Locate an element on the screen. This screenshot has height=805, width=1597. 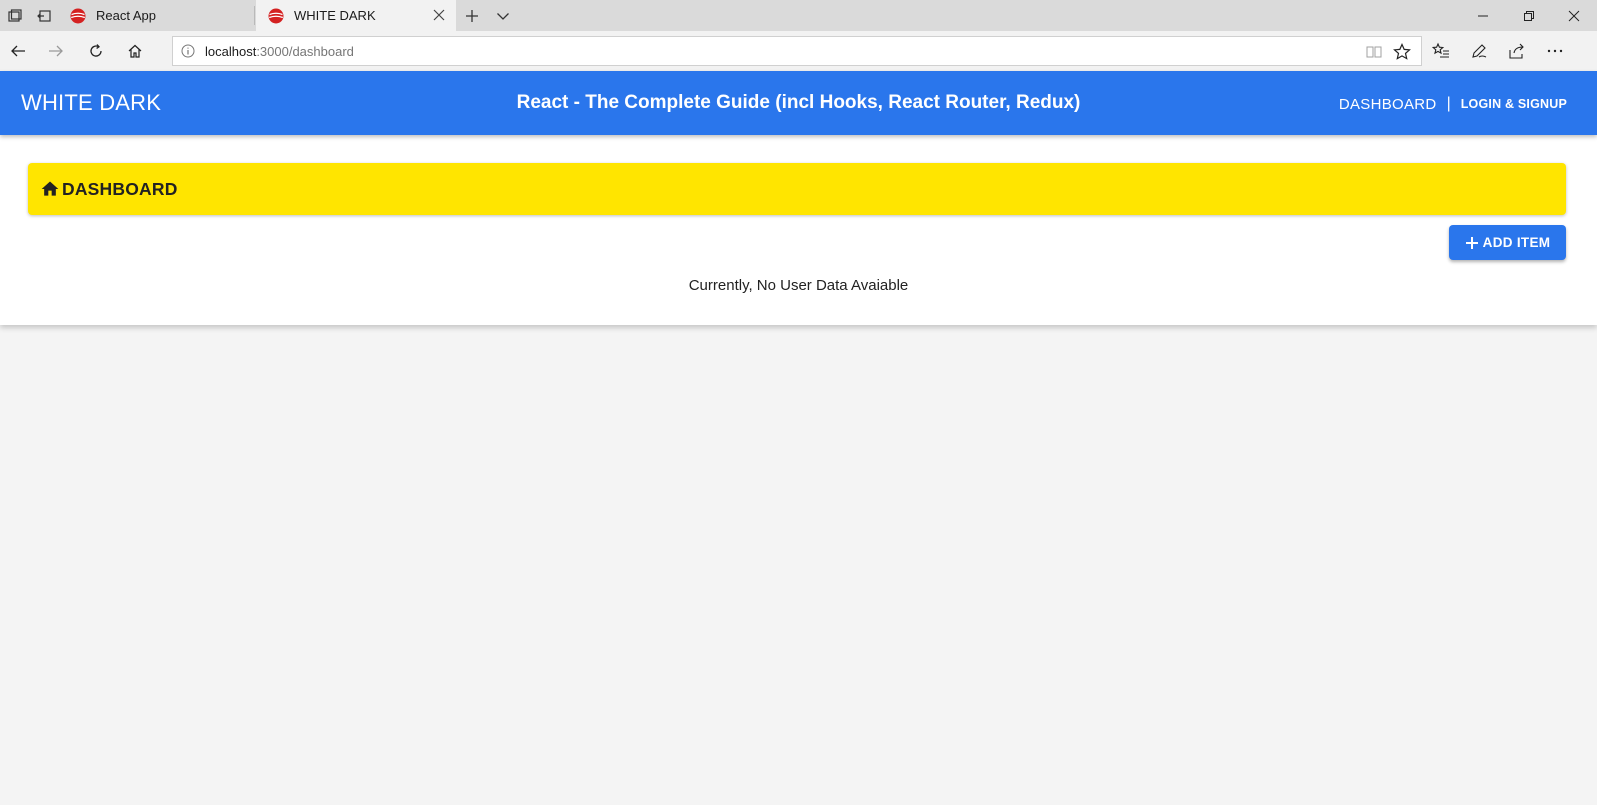
new-tab-button is located at coordinates (472, 15).